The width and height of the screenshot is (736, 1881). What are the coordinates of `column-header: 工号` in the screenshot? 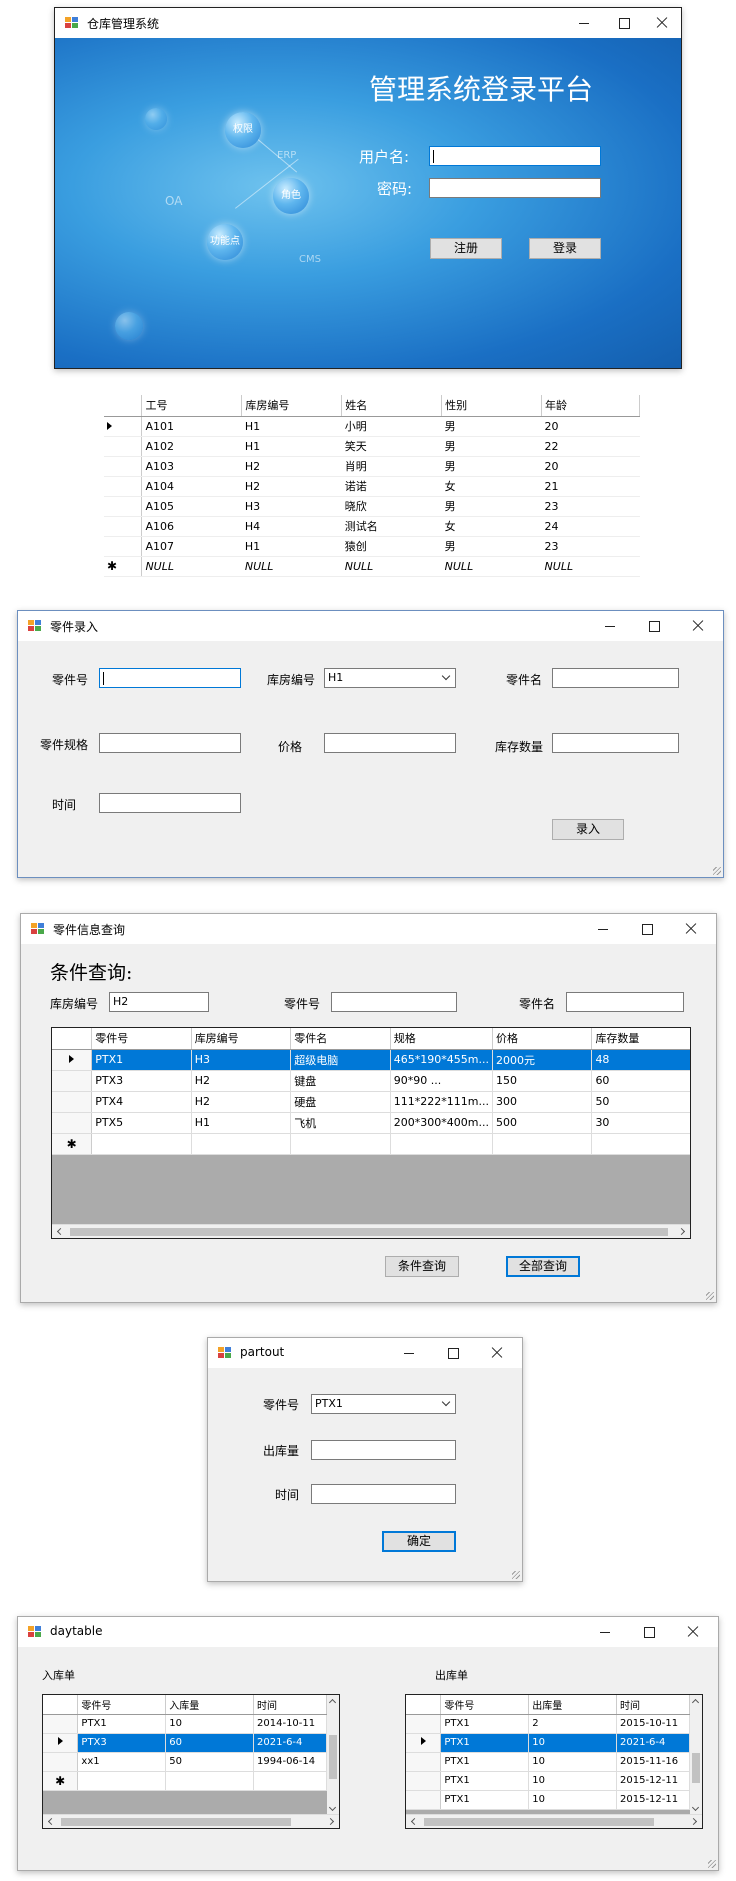 It's located at (192, 406).